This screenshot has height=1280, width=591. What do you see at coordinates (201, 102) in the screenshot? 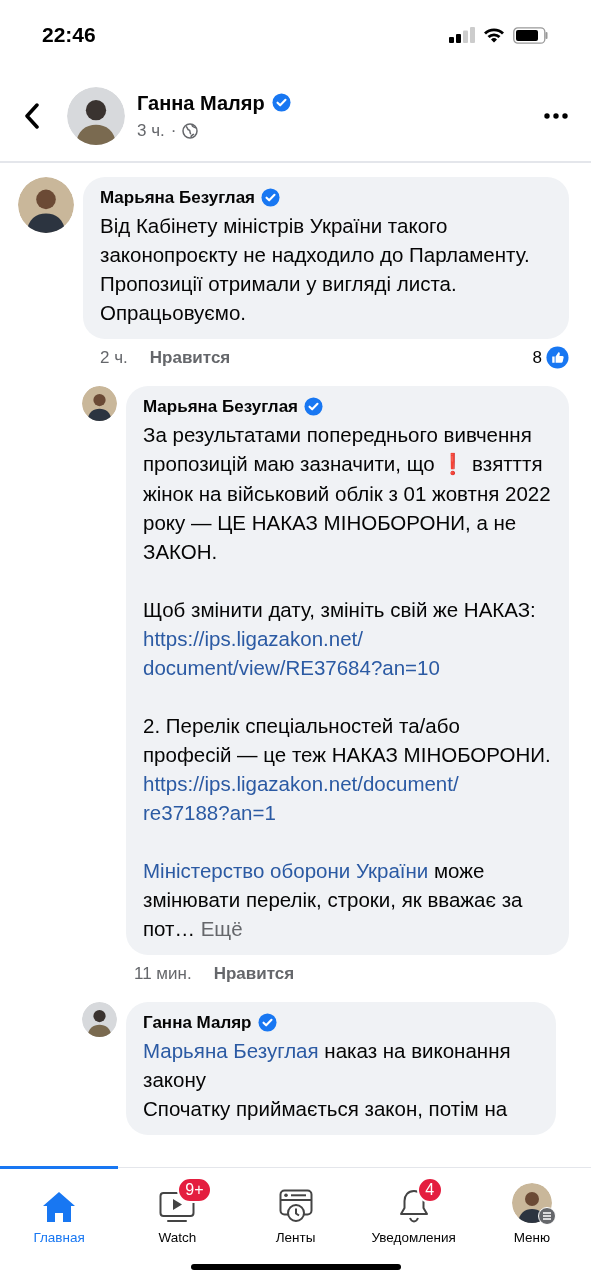
I see `post-author: Ганна Маляр` at bounding box center [201, 102].